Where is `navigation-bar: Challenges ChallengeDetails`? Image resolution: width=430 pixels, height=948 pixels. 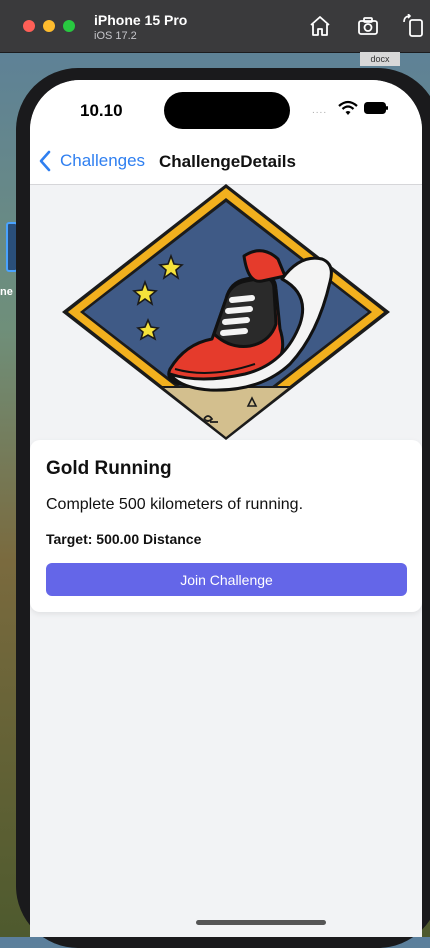
navigation-bar: Challenges ChallengeDetails is located at coordinates (226, 160).